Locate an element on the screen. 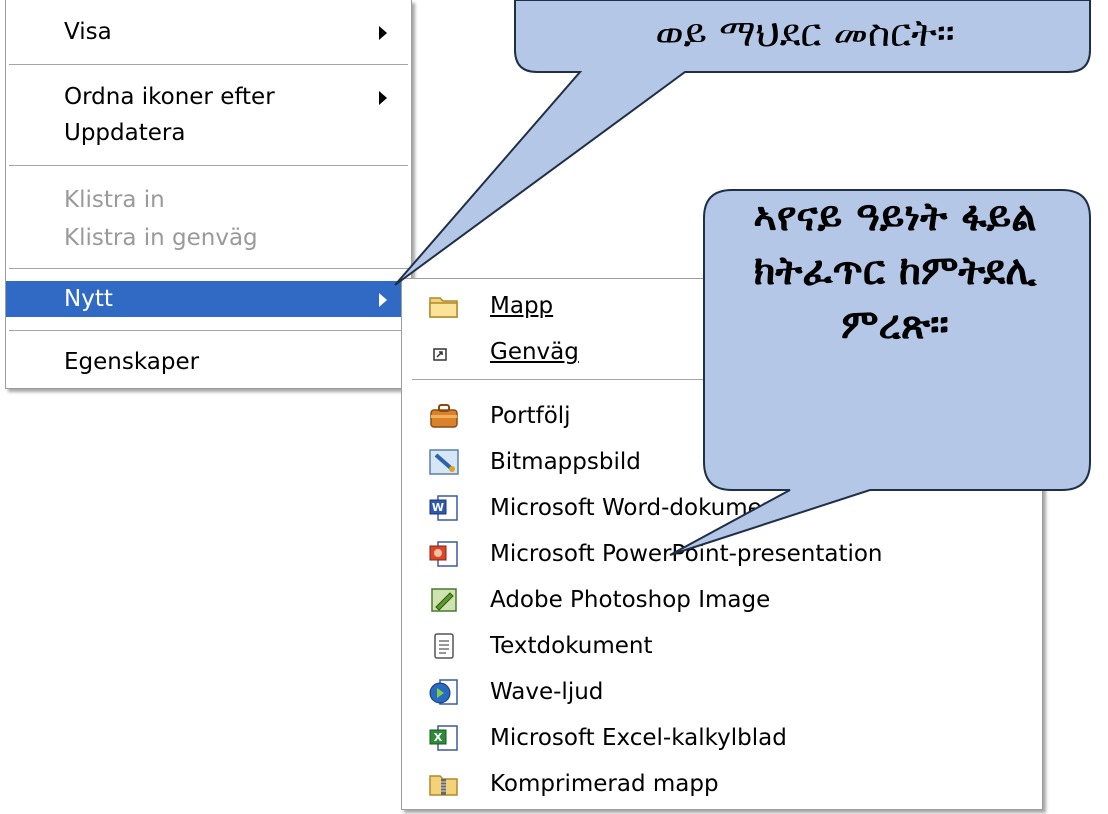 Image resolution: width=1108 pixels, height=814 pixels. submenu-item-textdokument: Textdokument is located at coordinates (722, 646).